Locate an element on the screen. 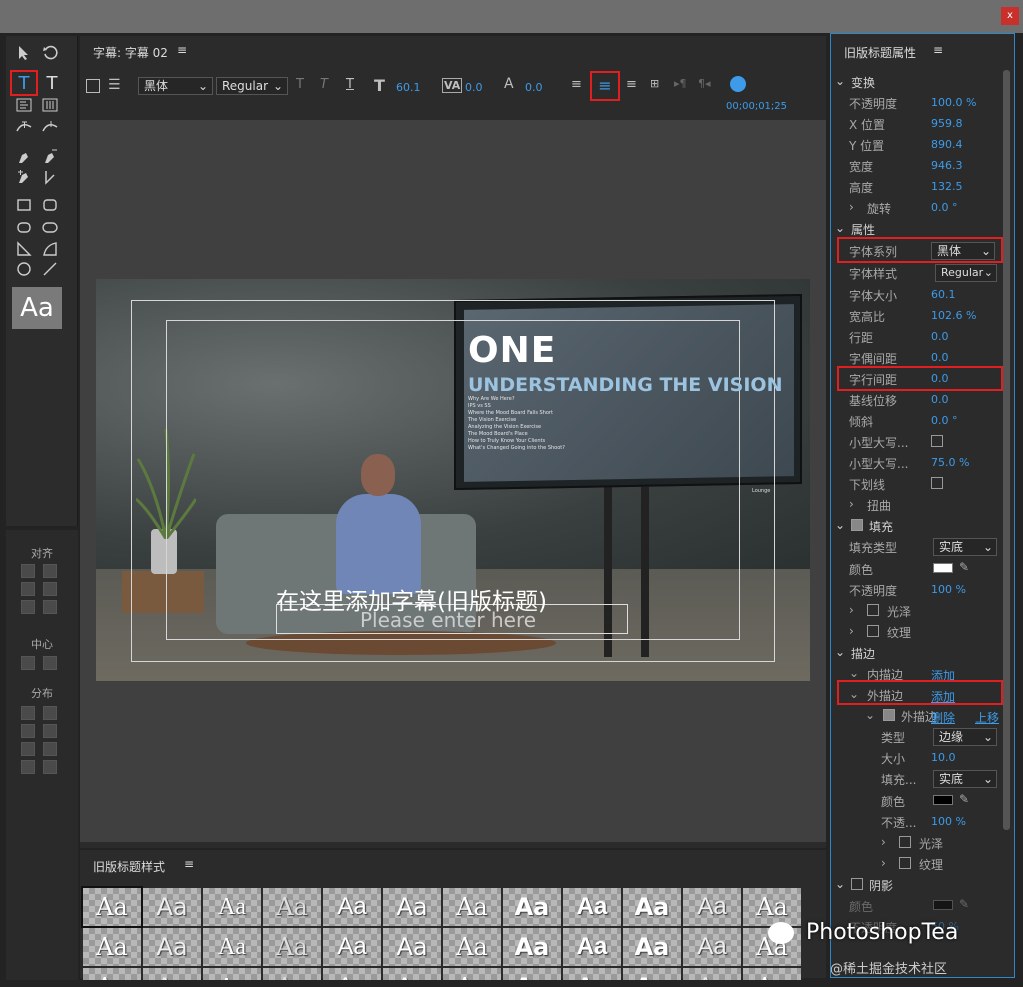 The height and width of the screenshot is (987, 1023). move-up-link: 上移 is located at coordinates (987, 717).